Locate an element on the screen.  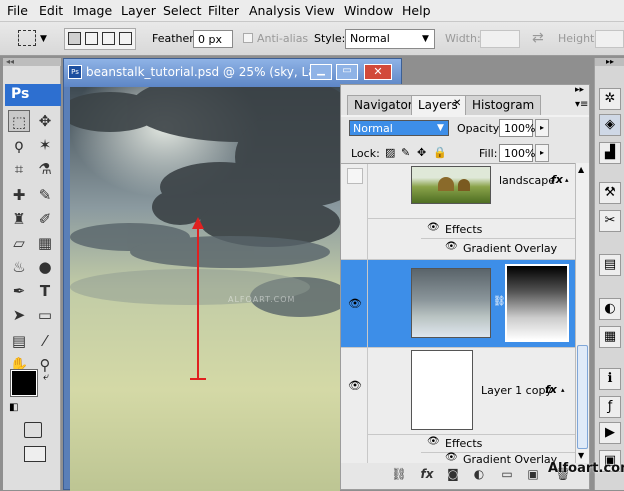
opacity-slider-icon: ▸ is located at coordinates (542, 128).